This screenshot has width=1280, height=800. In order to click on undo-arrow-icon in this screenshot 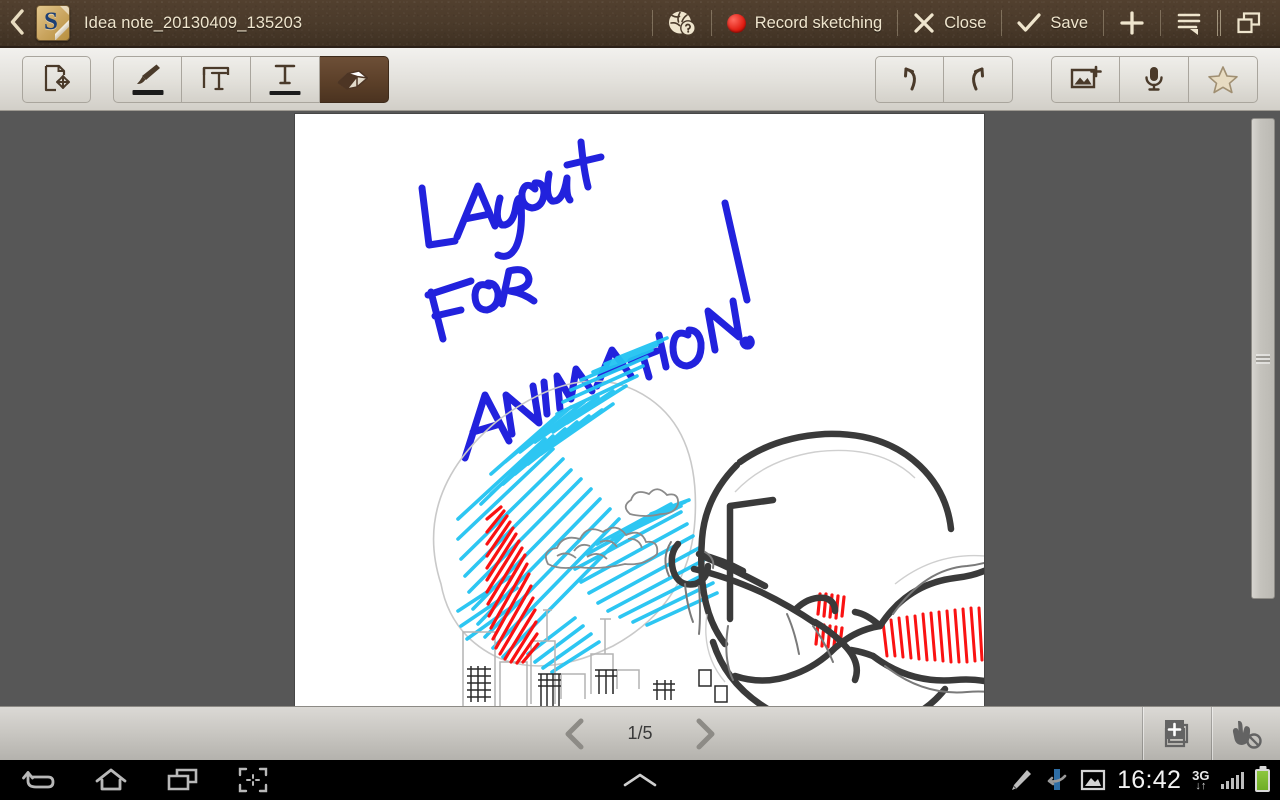, I will do `click(910, 79)`.